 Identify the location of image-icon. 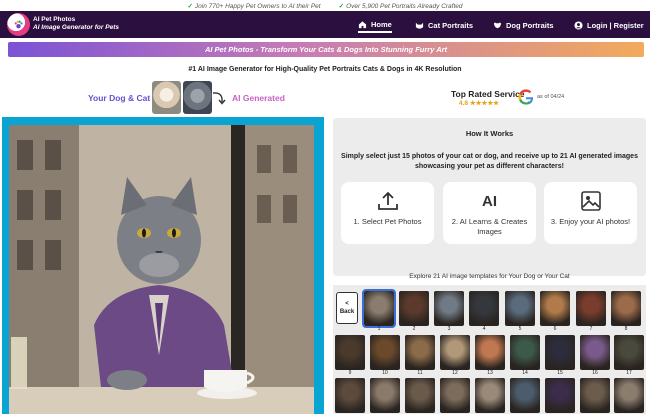
(590, 201).